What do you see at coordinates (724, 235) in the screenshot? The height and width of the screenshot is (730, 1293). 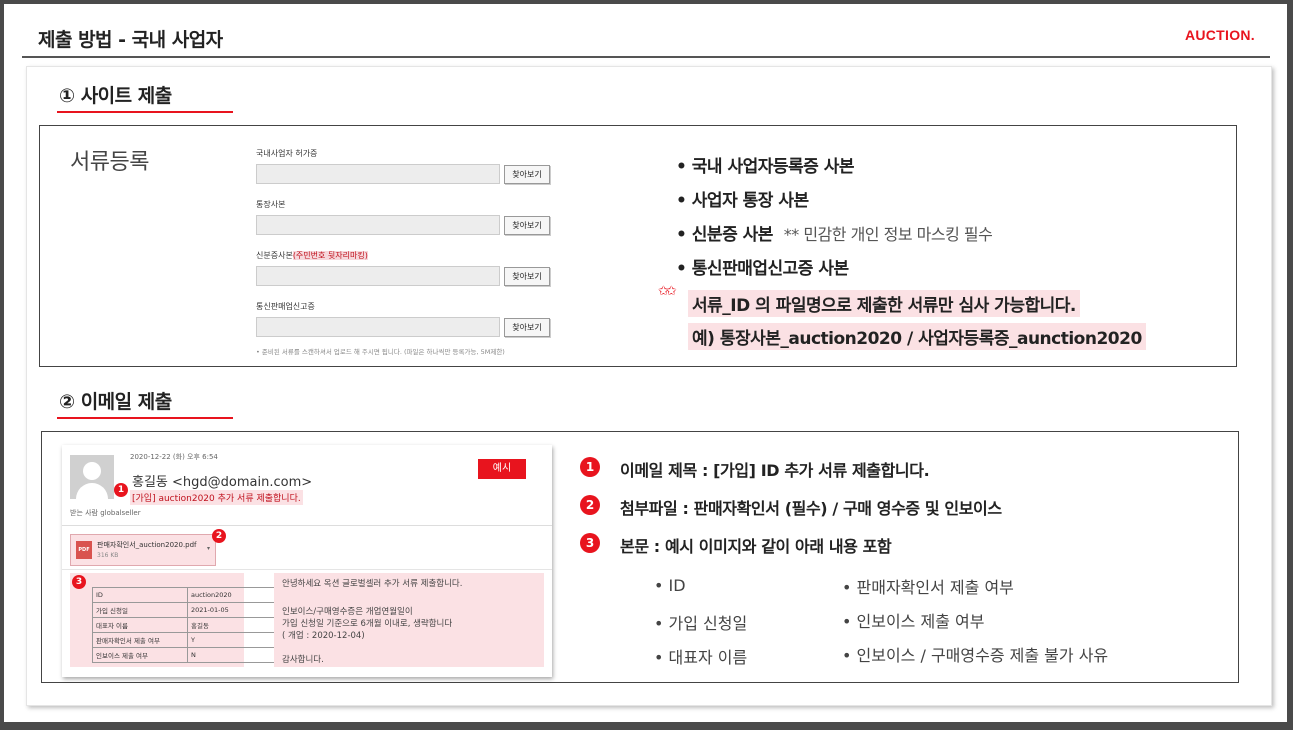 I see `bullet-id-copy-text: • 신분증 사본` at bounding box center [724, 235].